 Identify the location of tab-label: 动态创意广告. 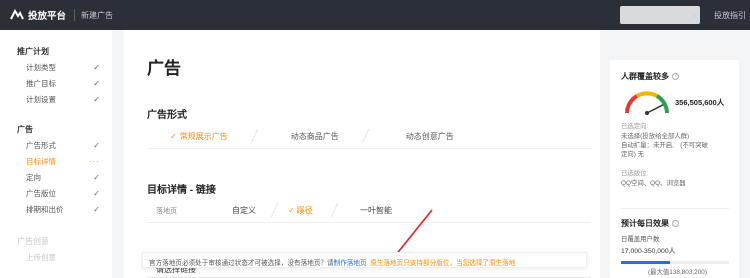
(429, 136).